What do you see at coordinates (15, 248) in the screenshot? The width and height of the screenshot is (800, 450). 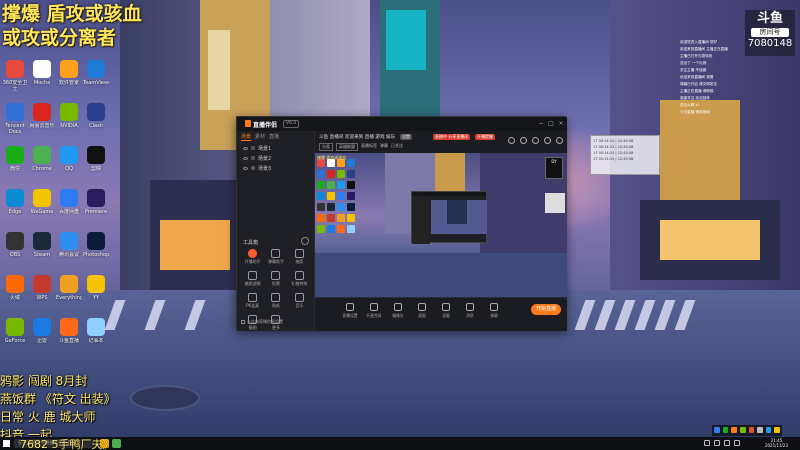 I see `desktop-shortcut: OBS` at bounding box center [15, 248].